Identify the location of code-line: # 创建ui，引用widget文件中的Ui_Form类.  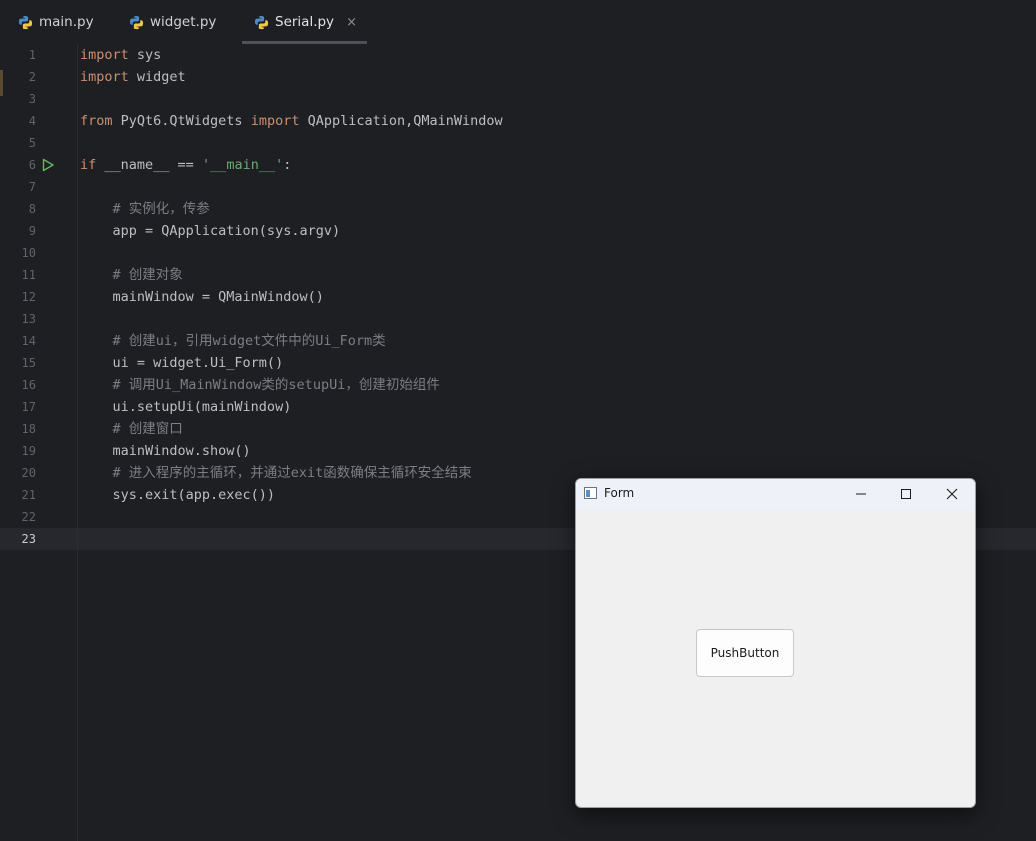
(249, 341).